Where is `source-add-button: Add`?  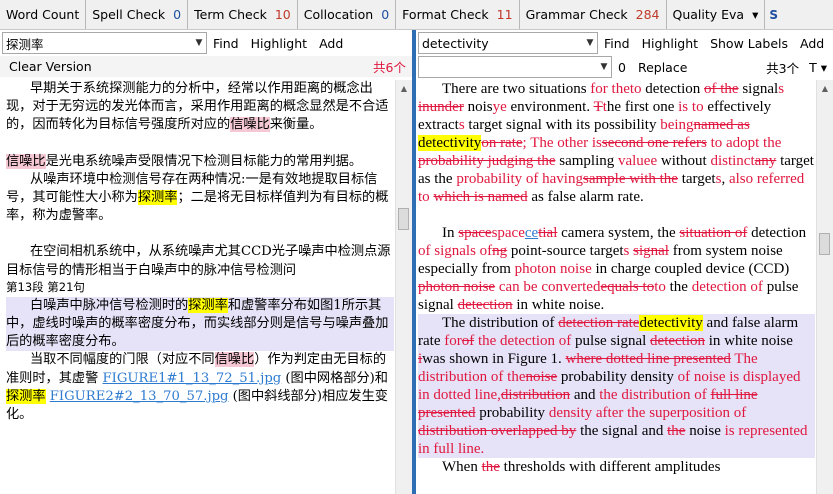
source-add-button: Add is located at coordinates (331, 43).